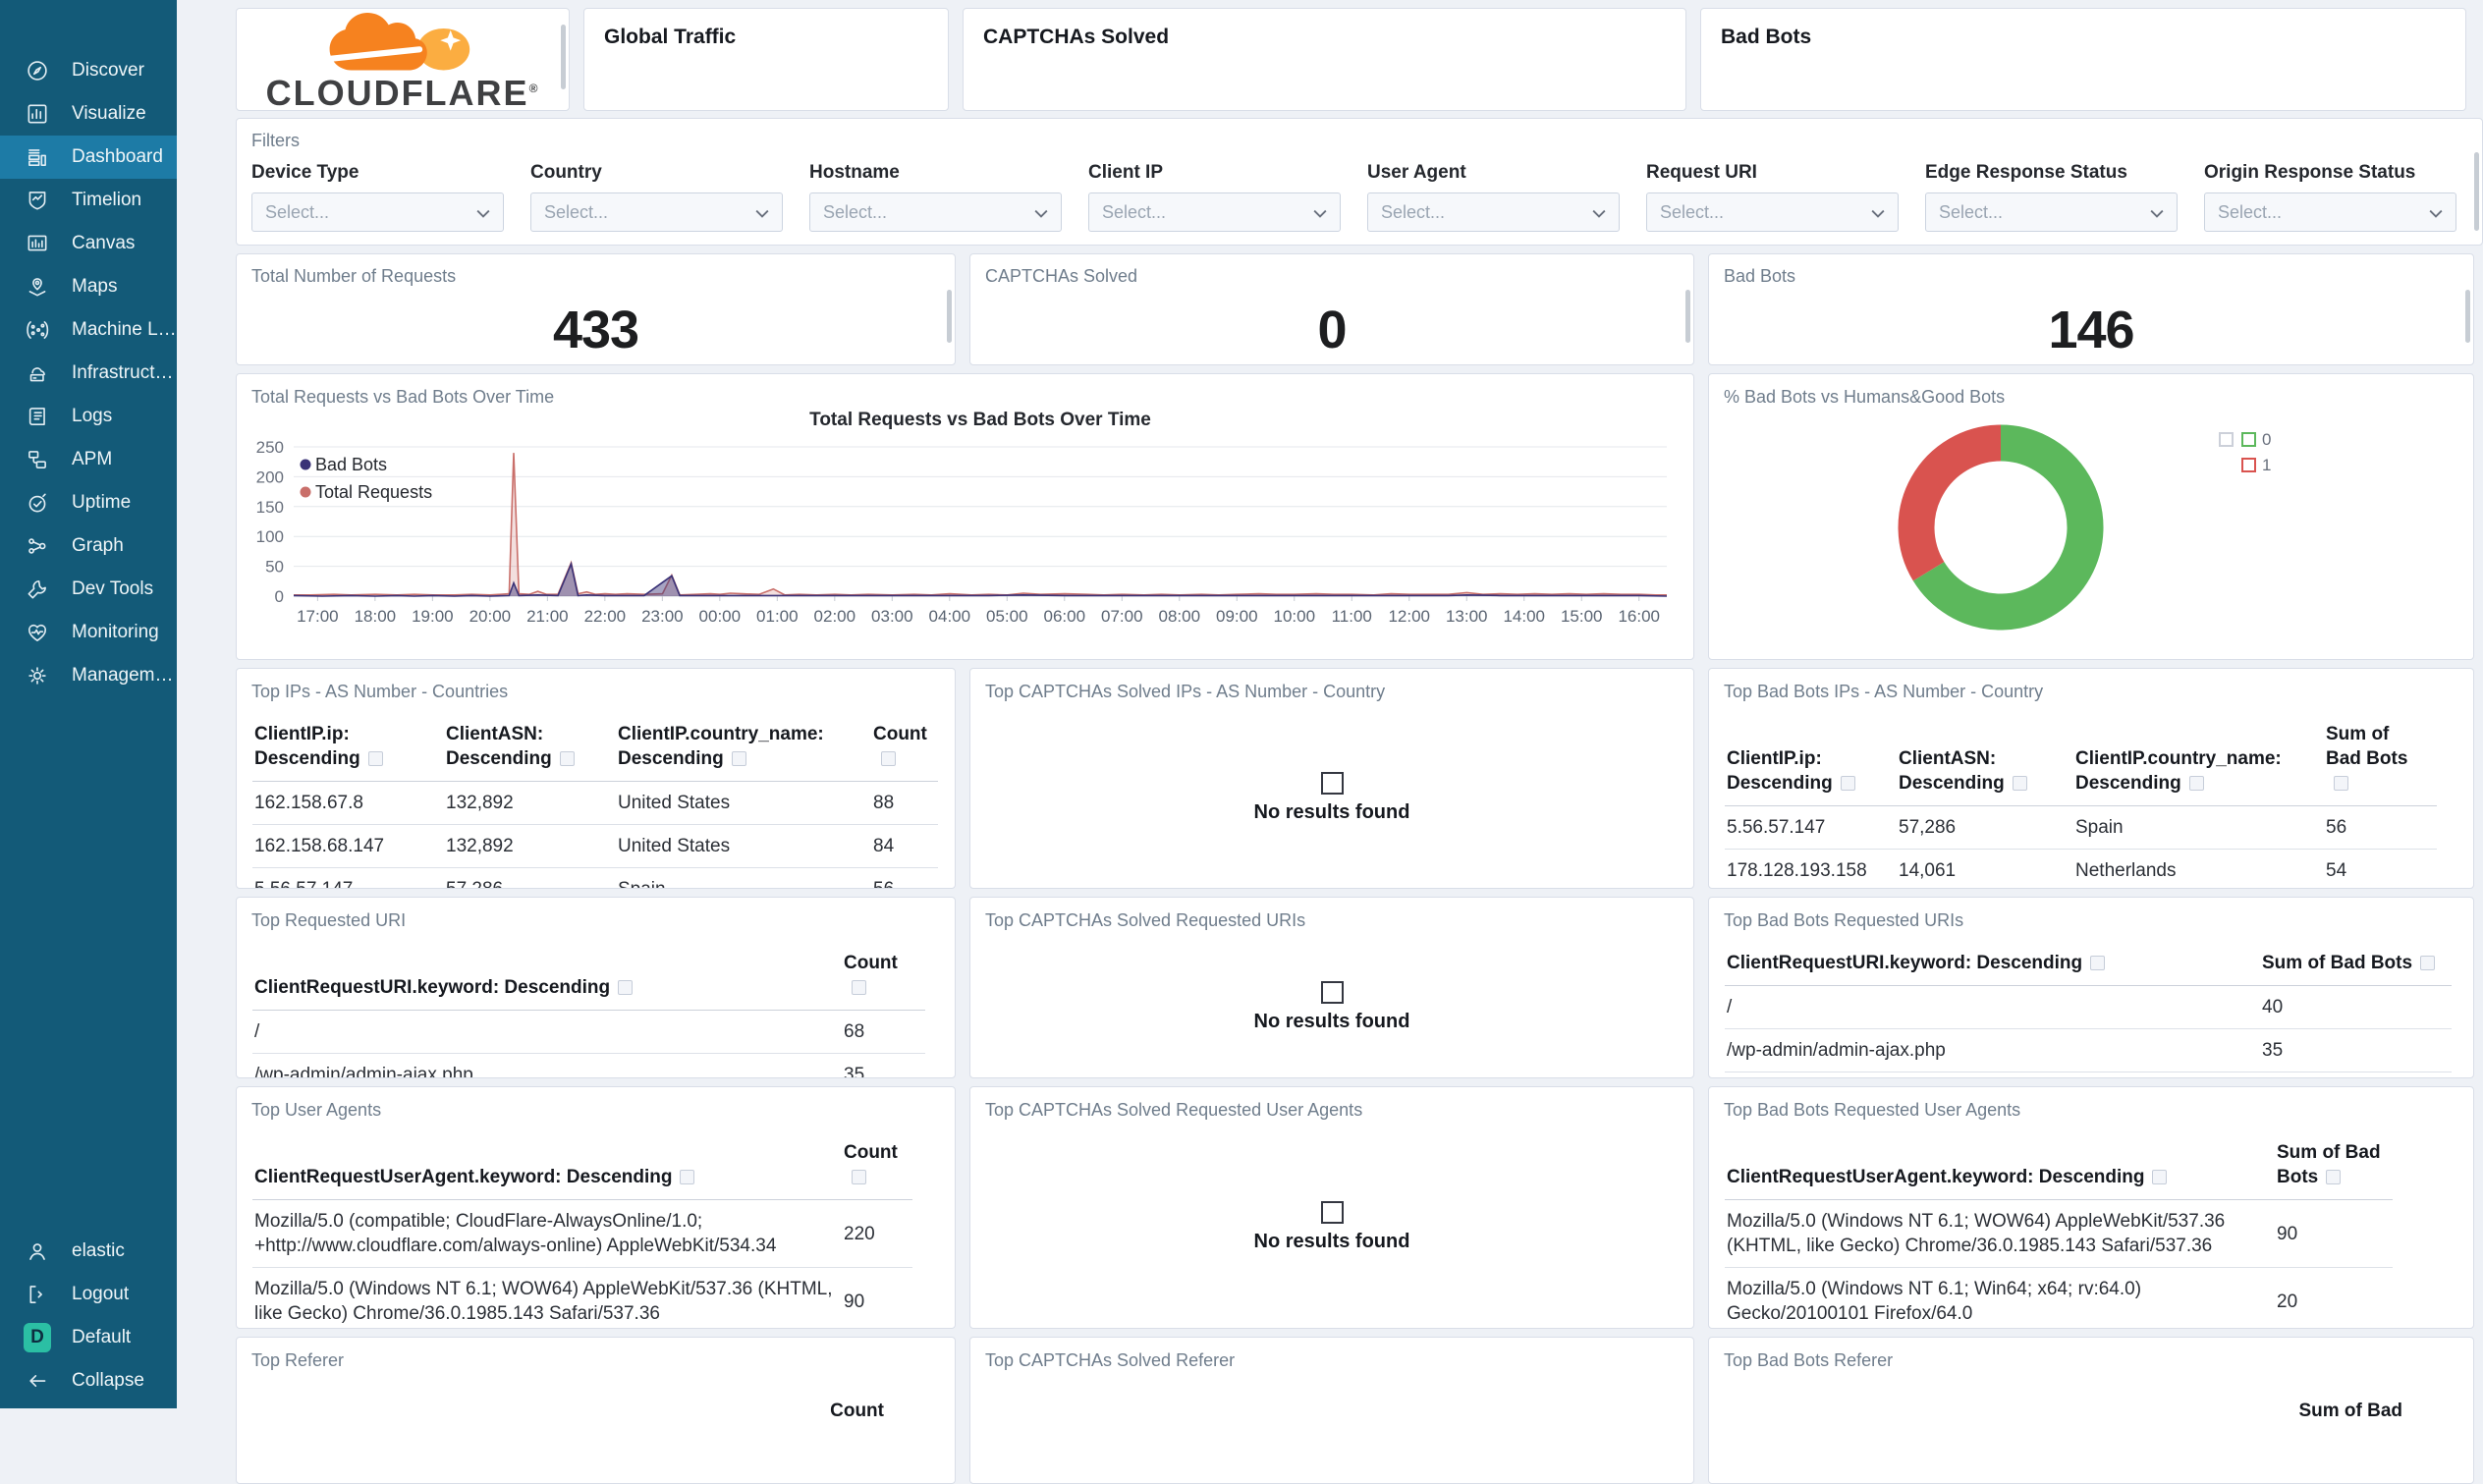 Image resolution: width=2483 pixels, height=1484 pixels. I want to click on table-row: /68, so click(588, 1032).